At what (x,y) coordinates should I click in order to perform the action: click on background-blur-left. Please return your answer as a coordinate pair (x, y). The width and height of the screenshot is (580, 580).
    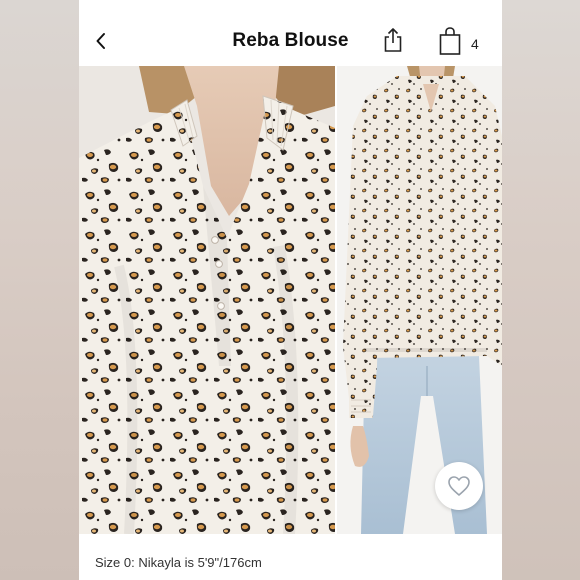
    Looking at the image, I should click on (39, 290).